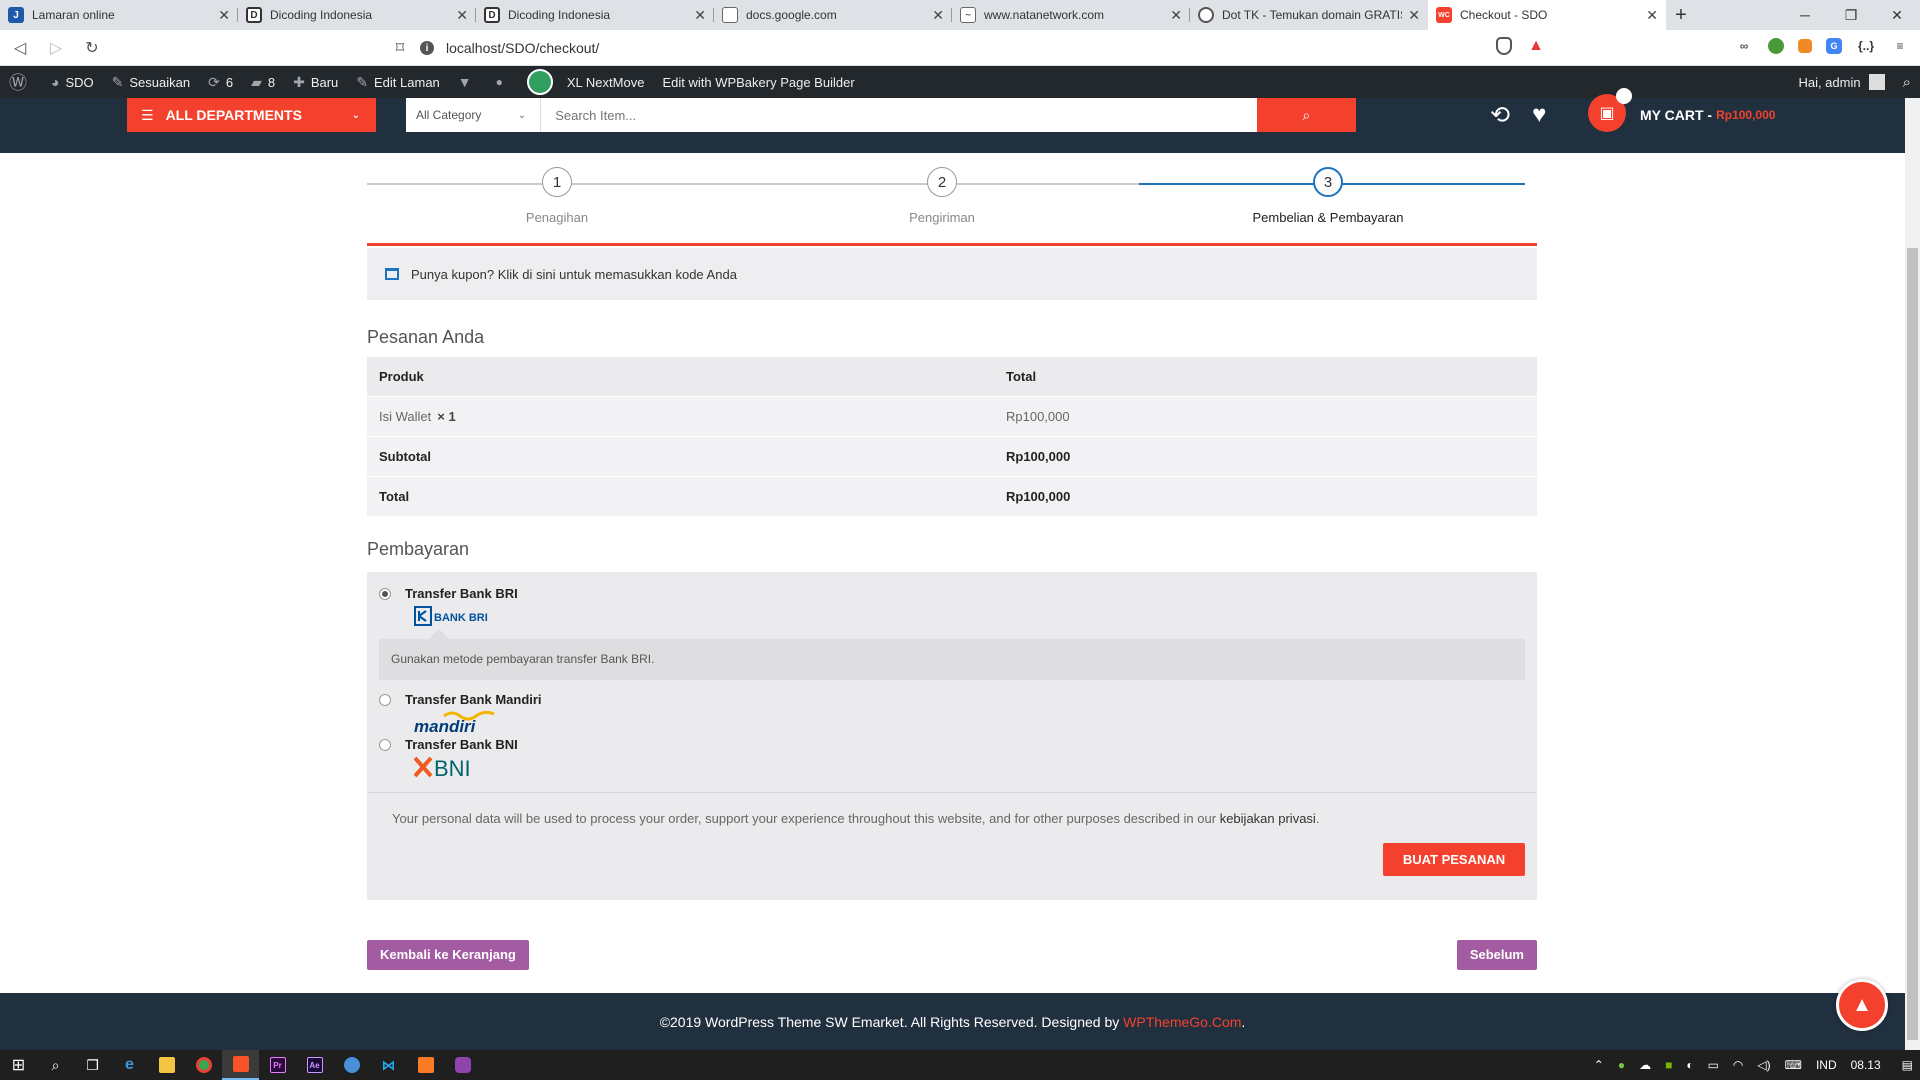  What do you see at coordinates (1744, 46) in the screenshot?
I see `link-extension-icon: ∞` at bounding box center [1744, 46].